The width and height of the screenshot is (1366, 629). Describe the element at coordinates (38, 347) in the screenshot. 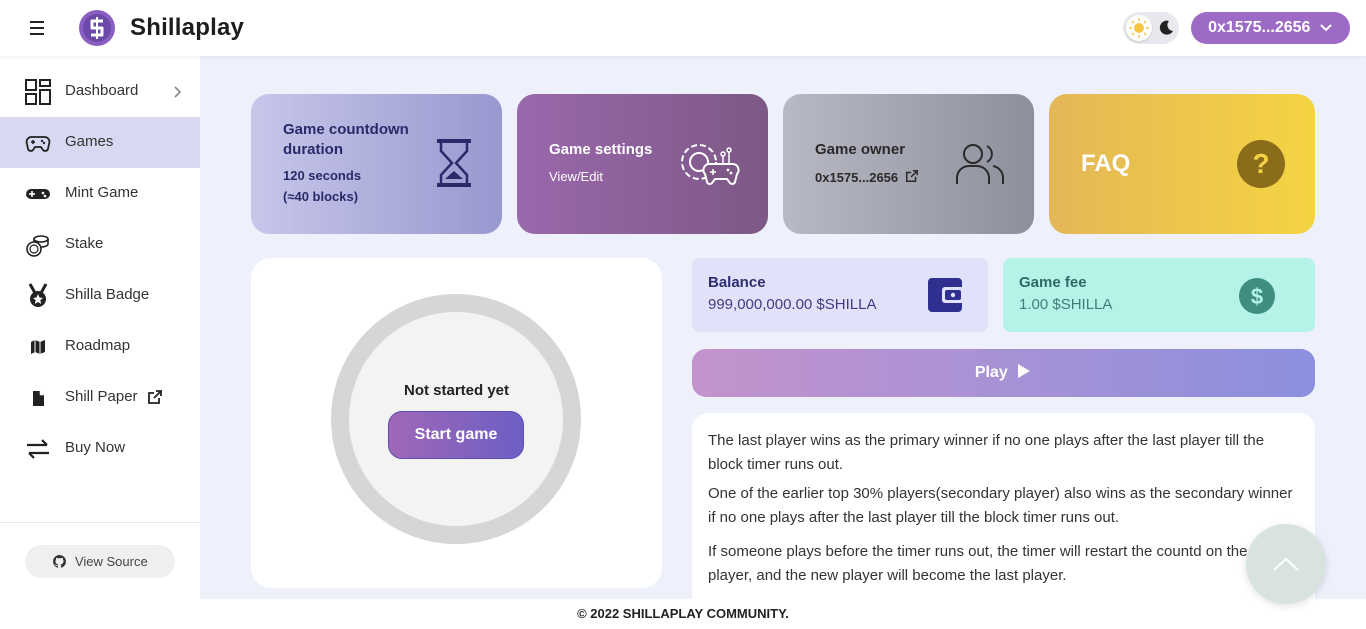

I see `map-icon` at that location.